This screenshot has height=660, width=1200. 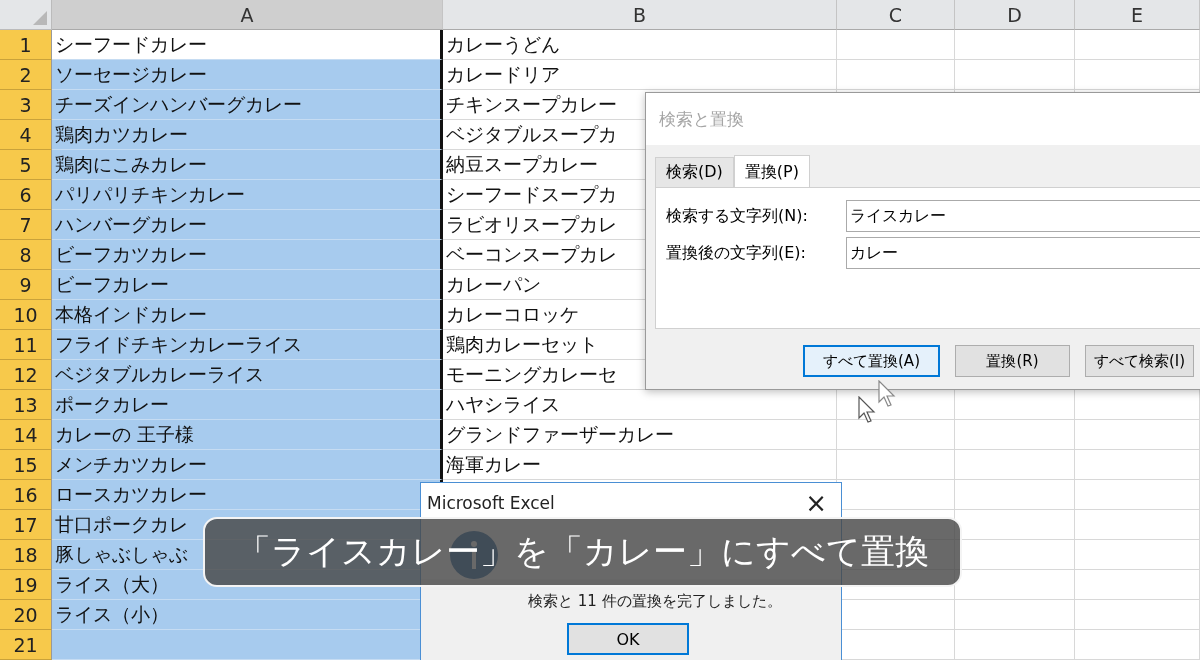 What do you see at coordinates (737, 216) in the screenshot?
I see `field-label: 検索する文字列(N):` at bounding box center [737, 216].